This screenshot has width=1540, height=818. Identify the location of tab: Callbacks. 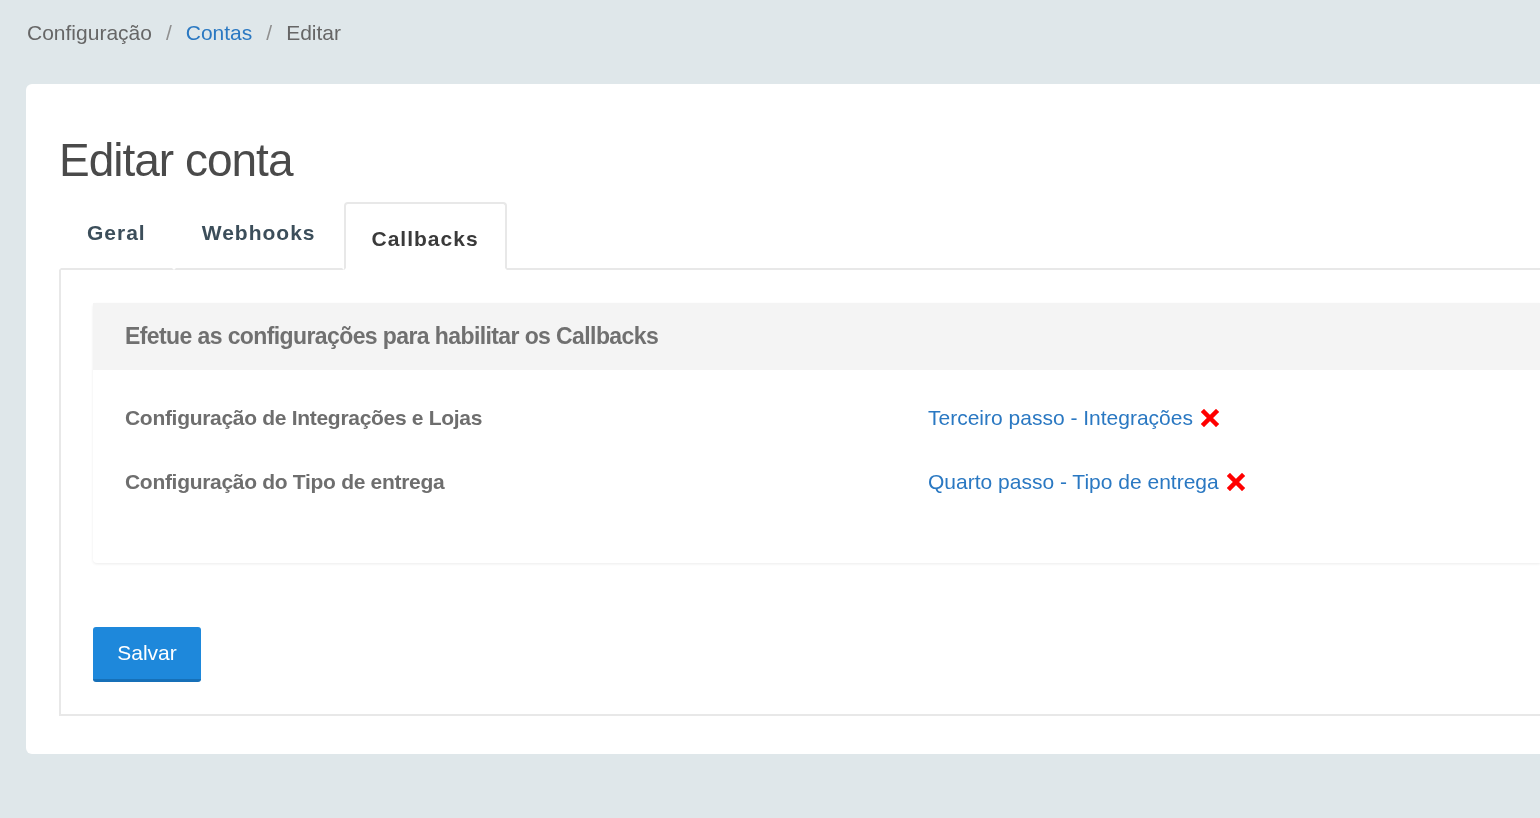
(425, 236).